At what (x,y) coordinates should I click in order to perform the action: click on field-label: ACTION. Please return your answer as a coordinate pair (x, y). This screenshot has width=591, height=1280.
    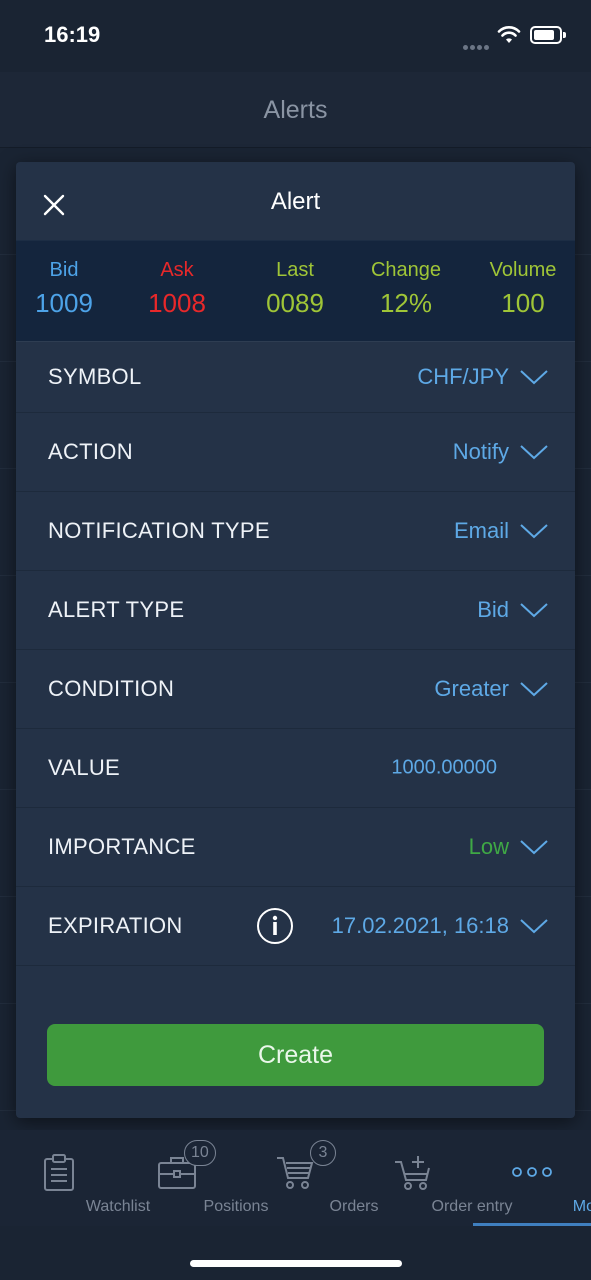
    Looking at the image, I should click on (90, 451).